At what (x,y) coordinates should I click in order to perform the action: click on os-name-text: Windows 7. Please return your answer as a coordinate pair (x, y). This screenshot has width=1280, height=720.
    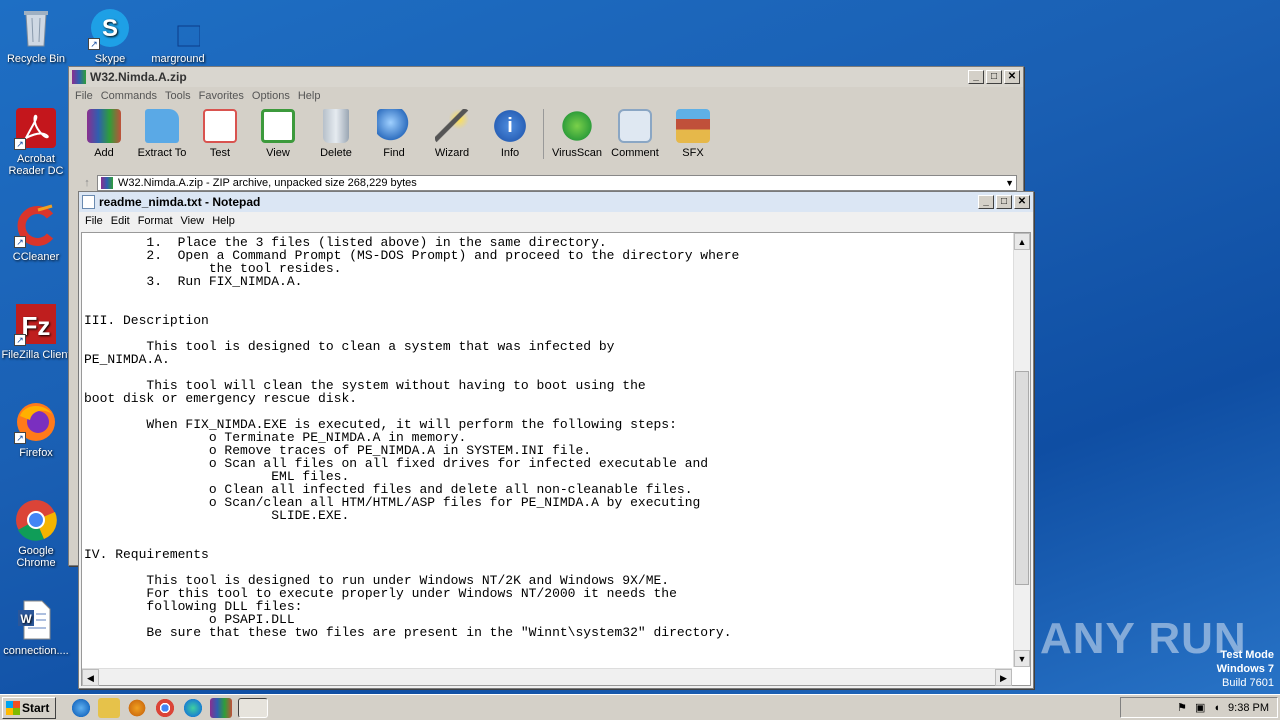
    Looking at the image, I should click on (1245, 669).